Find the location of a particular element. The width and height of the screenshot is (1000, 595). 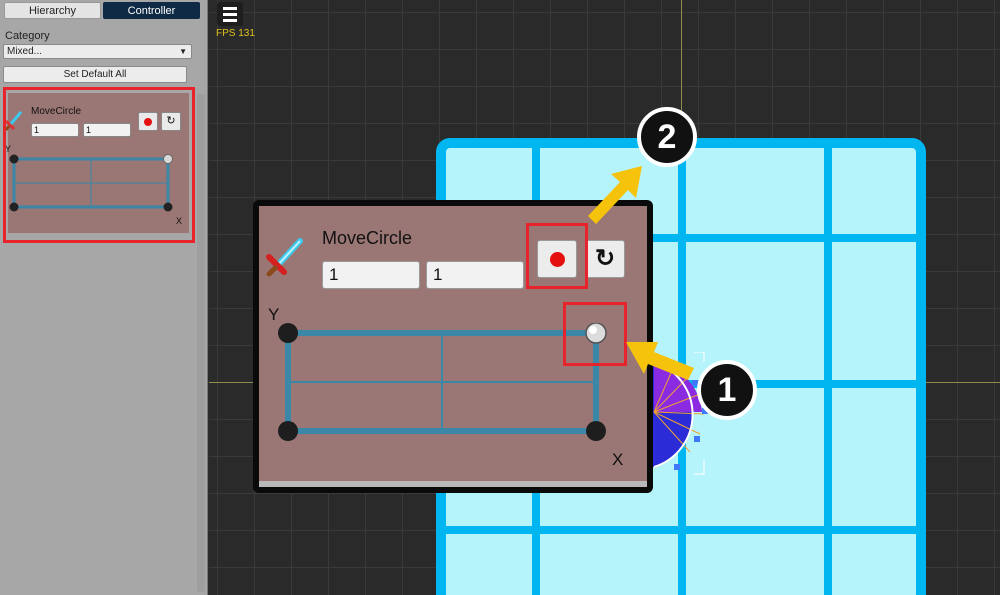

axis-y-label: Y is located at coordinates (8, 149).